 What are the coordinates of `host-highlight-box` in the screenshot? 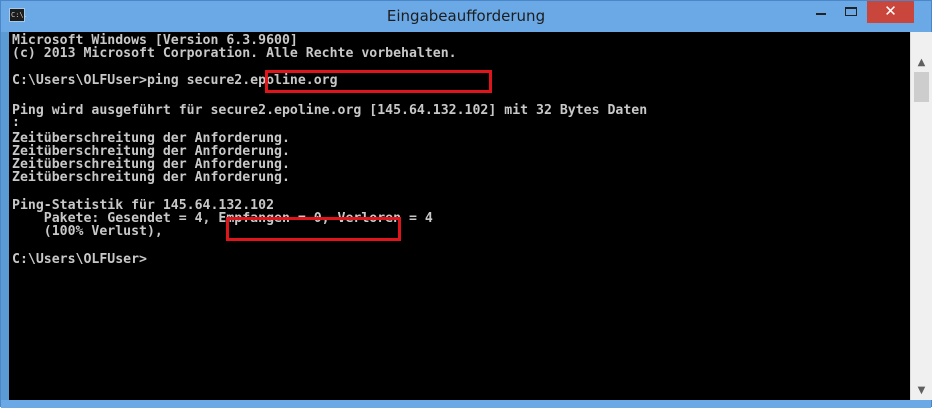 It's located at (378, 81).